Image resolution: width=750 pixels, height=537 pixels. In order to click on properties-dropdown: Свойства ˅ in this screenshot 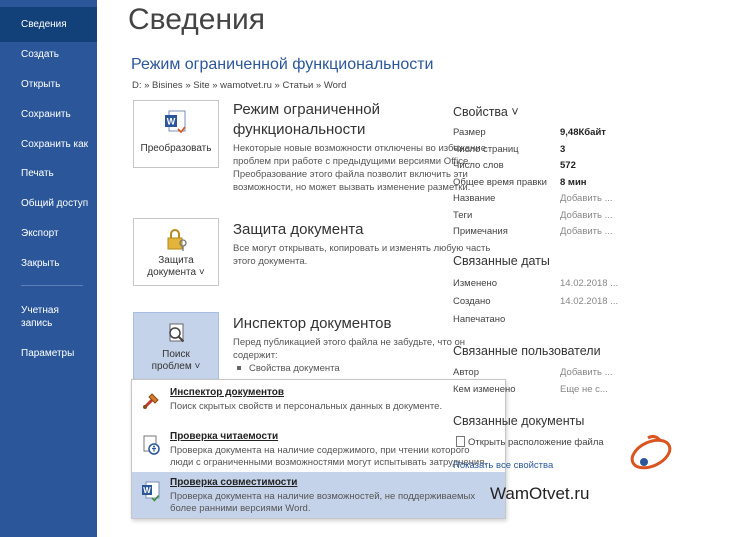, I will do `click(486, 112)`.